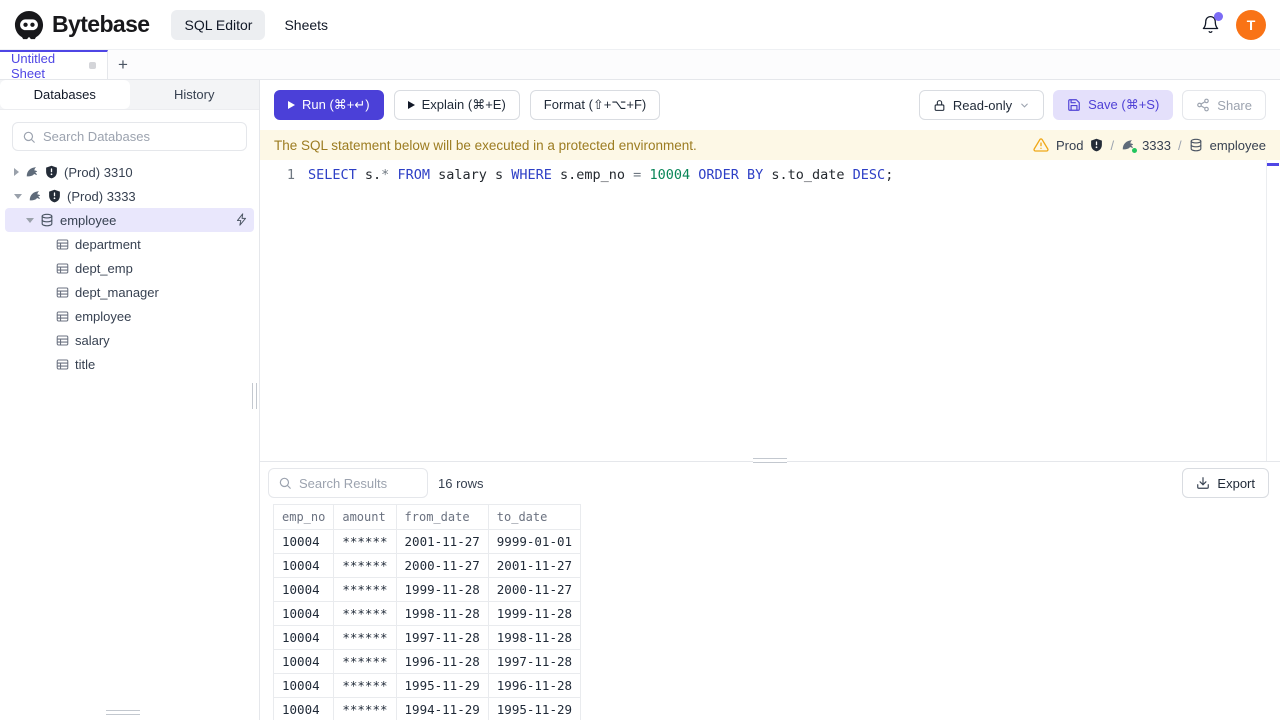 The image size is (1280, 720). I want to click on tab-databases: Databases, so click(65, 94).